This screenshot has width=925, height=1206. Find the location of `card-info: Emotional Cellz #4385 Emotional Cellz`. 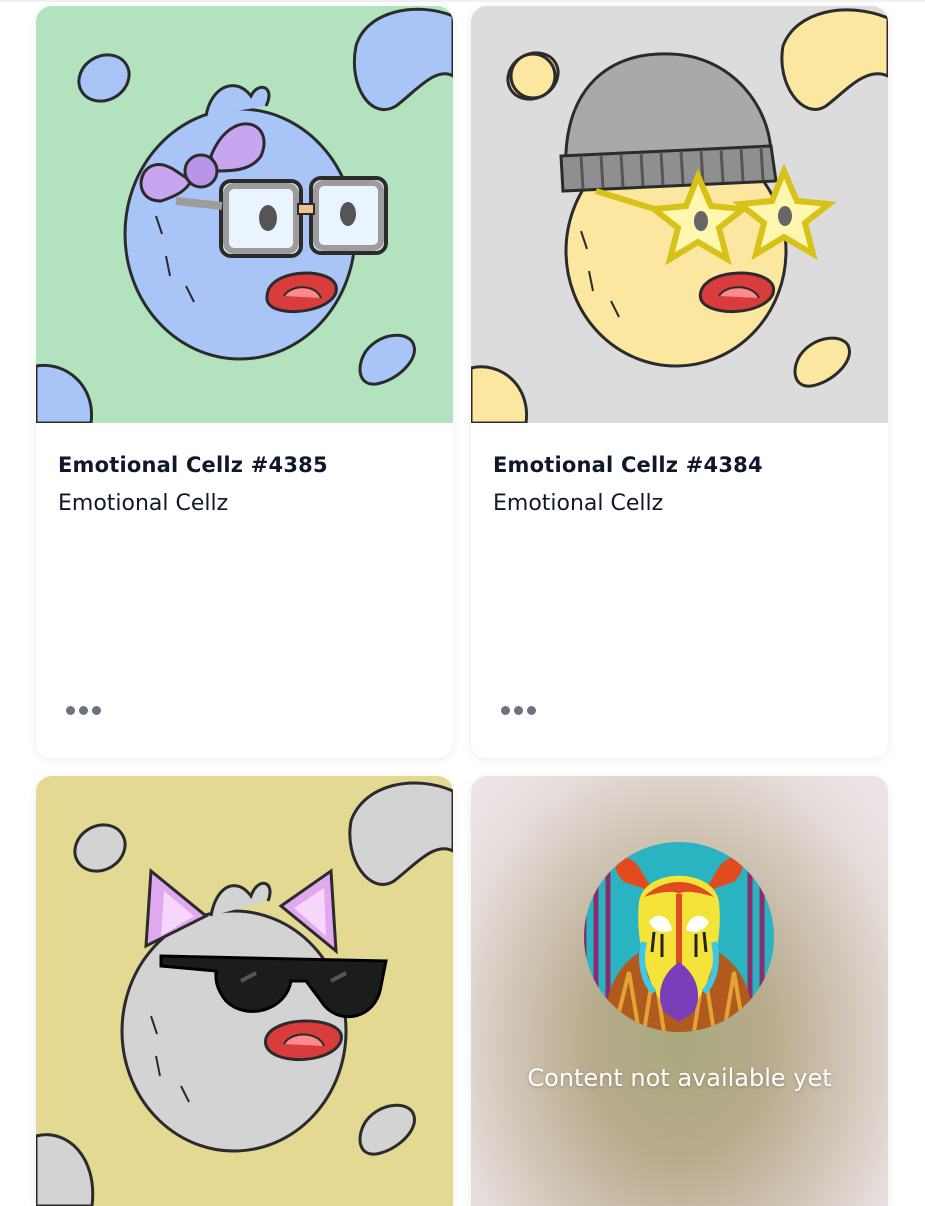

card-info: Emotional Cellz #4385 Emotional Cellz is located at coordinates (244, 484).